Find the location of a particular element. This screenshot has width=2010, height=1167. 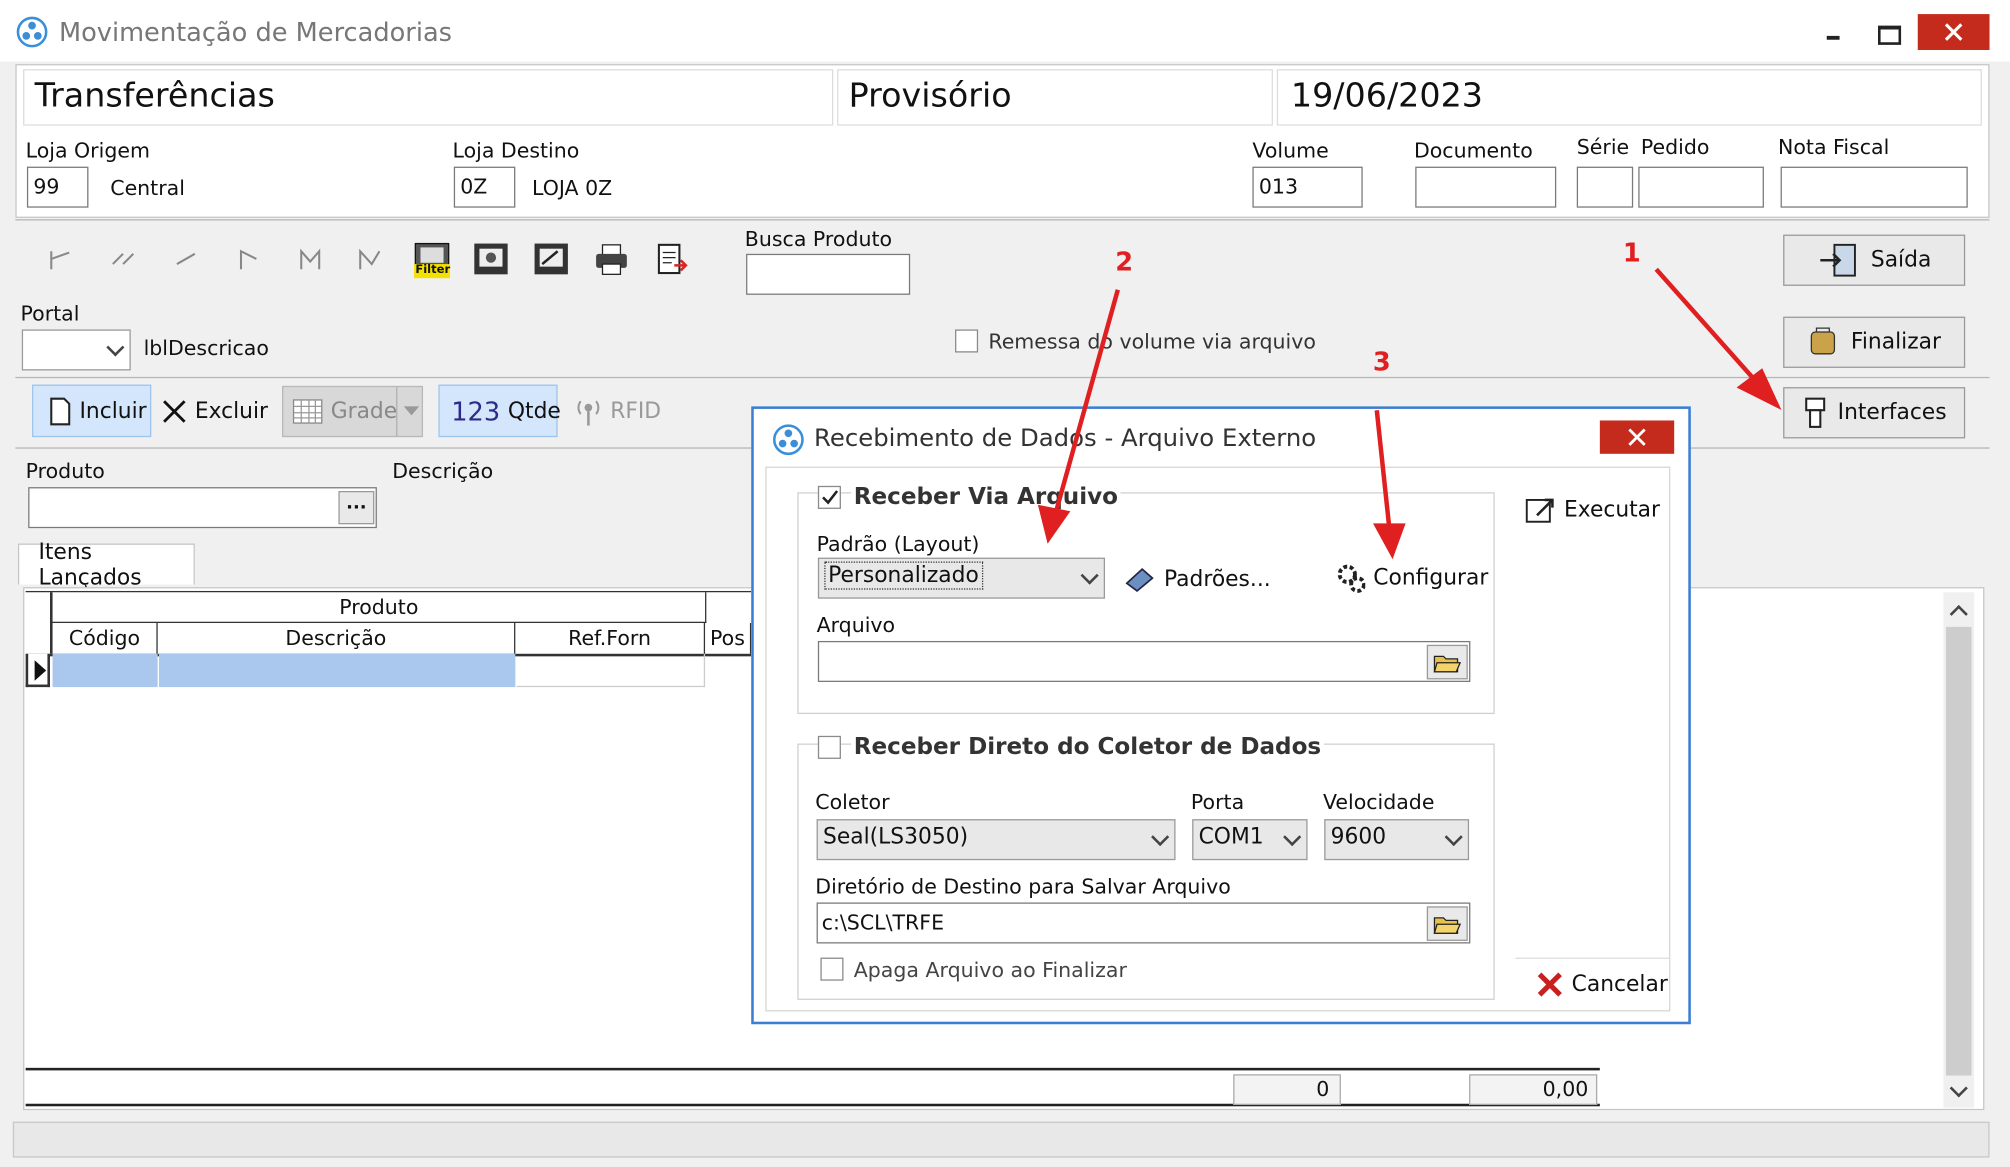

annotation-arrows is located at coordinates (1409, 413).